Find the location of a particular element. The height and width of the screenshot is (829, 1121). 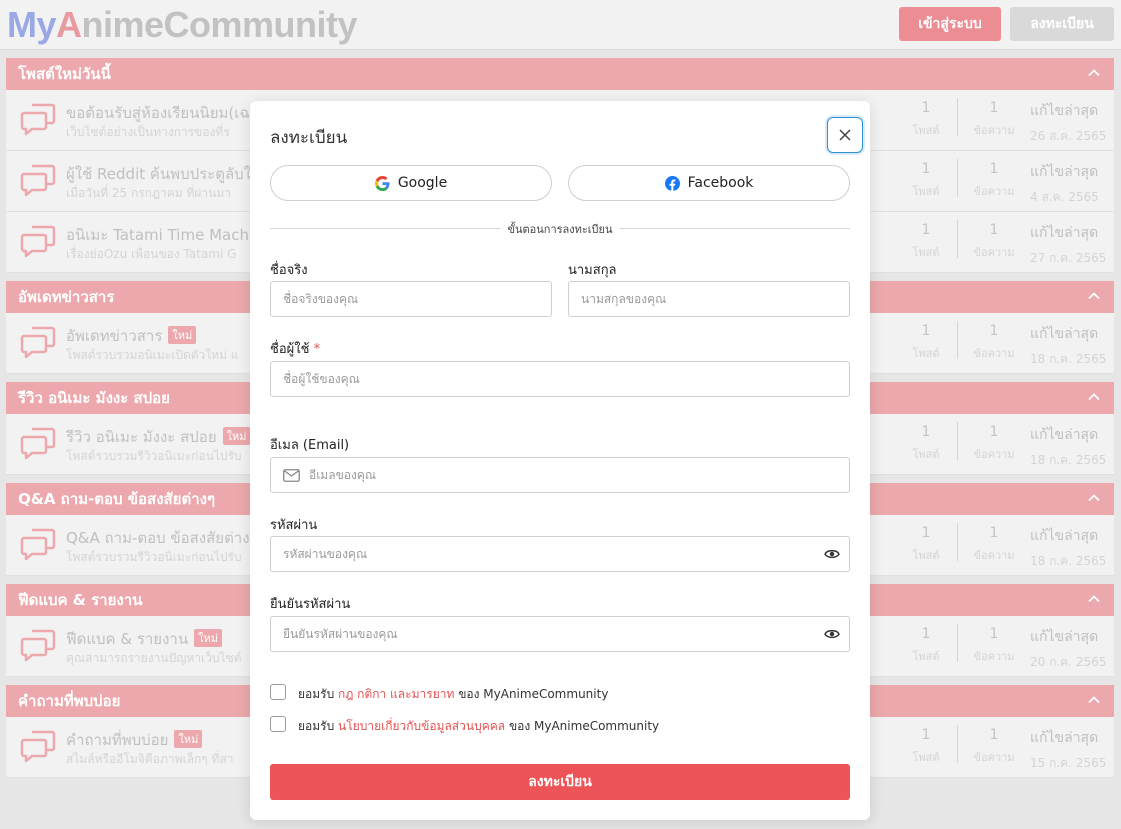

divider-text: ขั้นตอนการลงทะเบียน is located at coordinates (560, 229).